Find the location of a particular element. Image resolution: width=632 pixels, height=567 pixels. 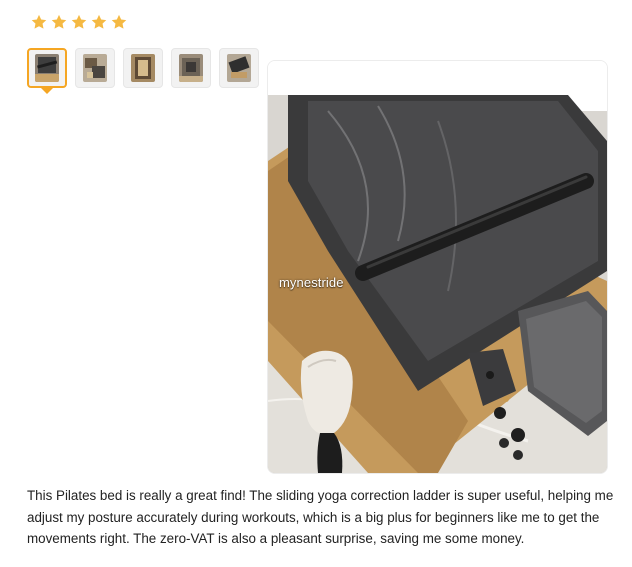

thumbnail-strip is located at coordinates (143, 71).